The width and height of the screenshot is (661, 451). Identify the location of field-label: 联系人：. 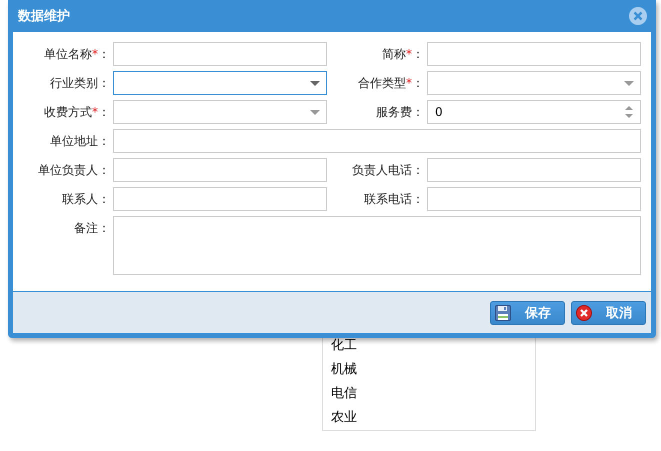
(85, 199).